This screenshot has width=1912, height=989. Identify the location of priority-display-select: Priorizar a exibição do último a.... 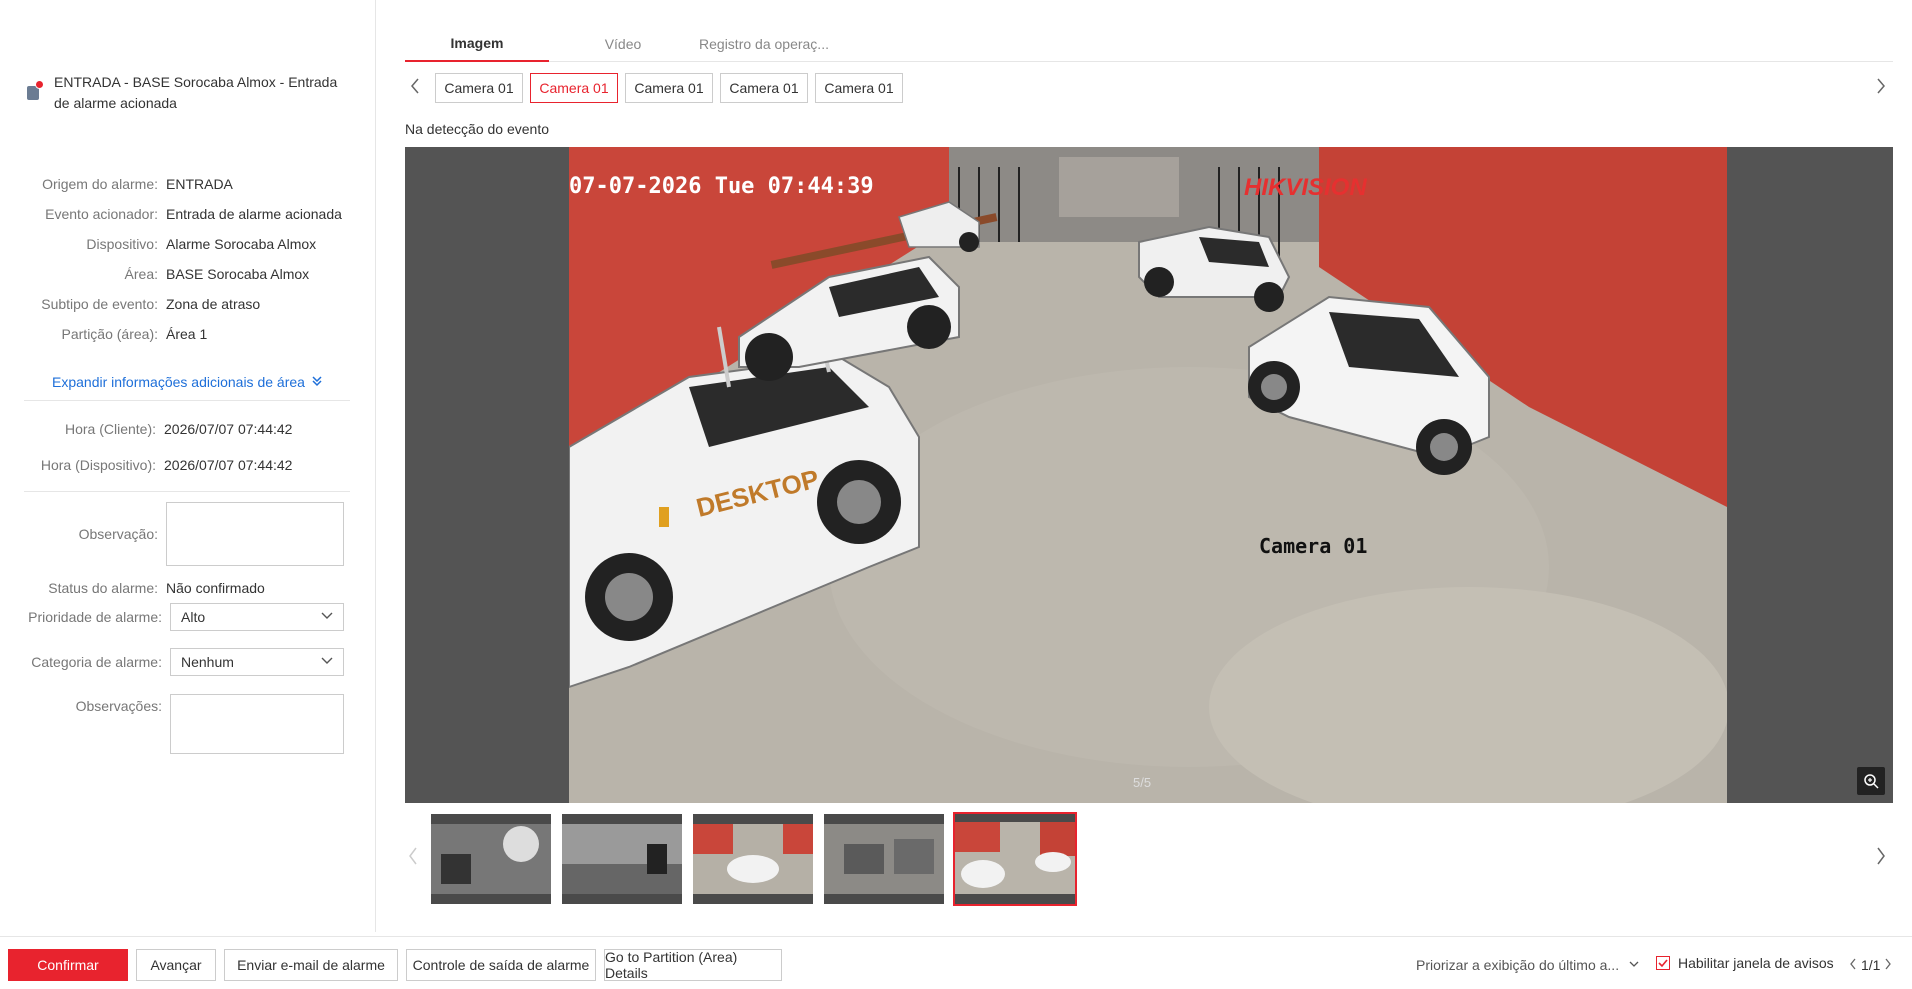
(1527, 965).